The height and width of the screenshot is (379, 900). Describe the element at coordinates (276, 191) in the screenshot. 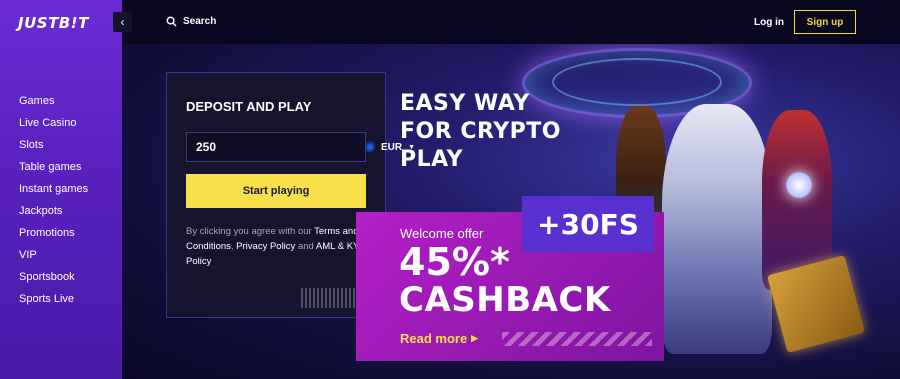

I see `start-playing-button: Start playing` at that location.